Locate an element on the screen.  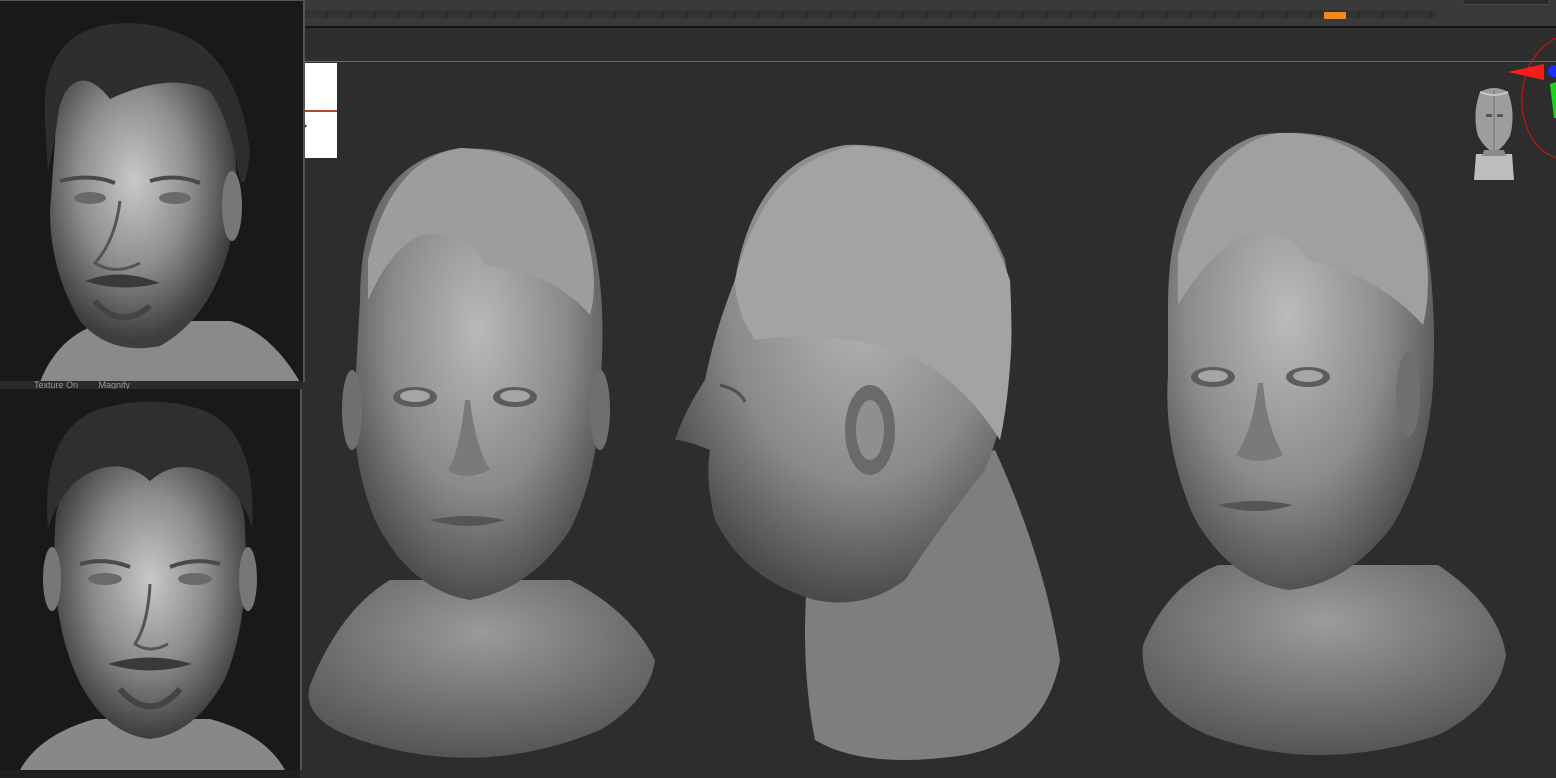
reference-portrait-front is located at coordinates (150, 579).